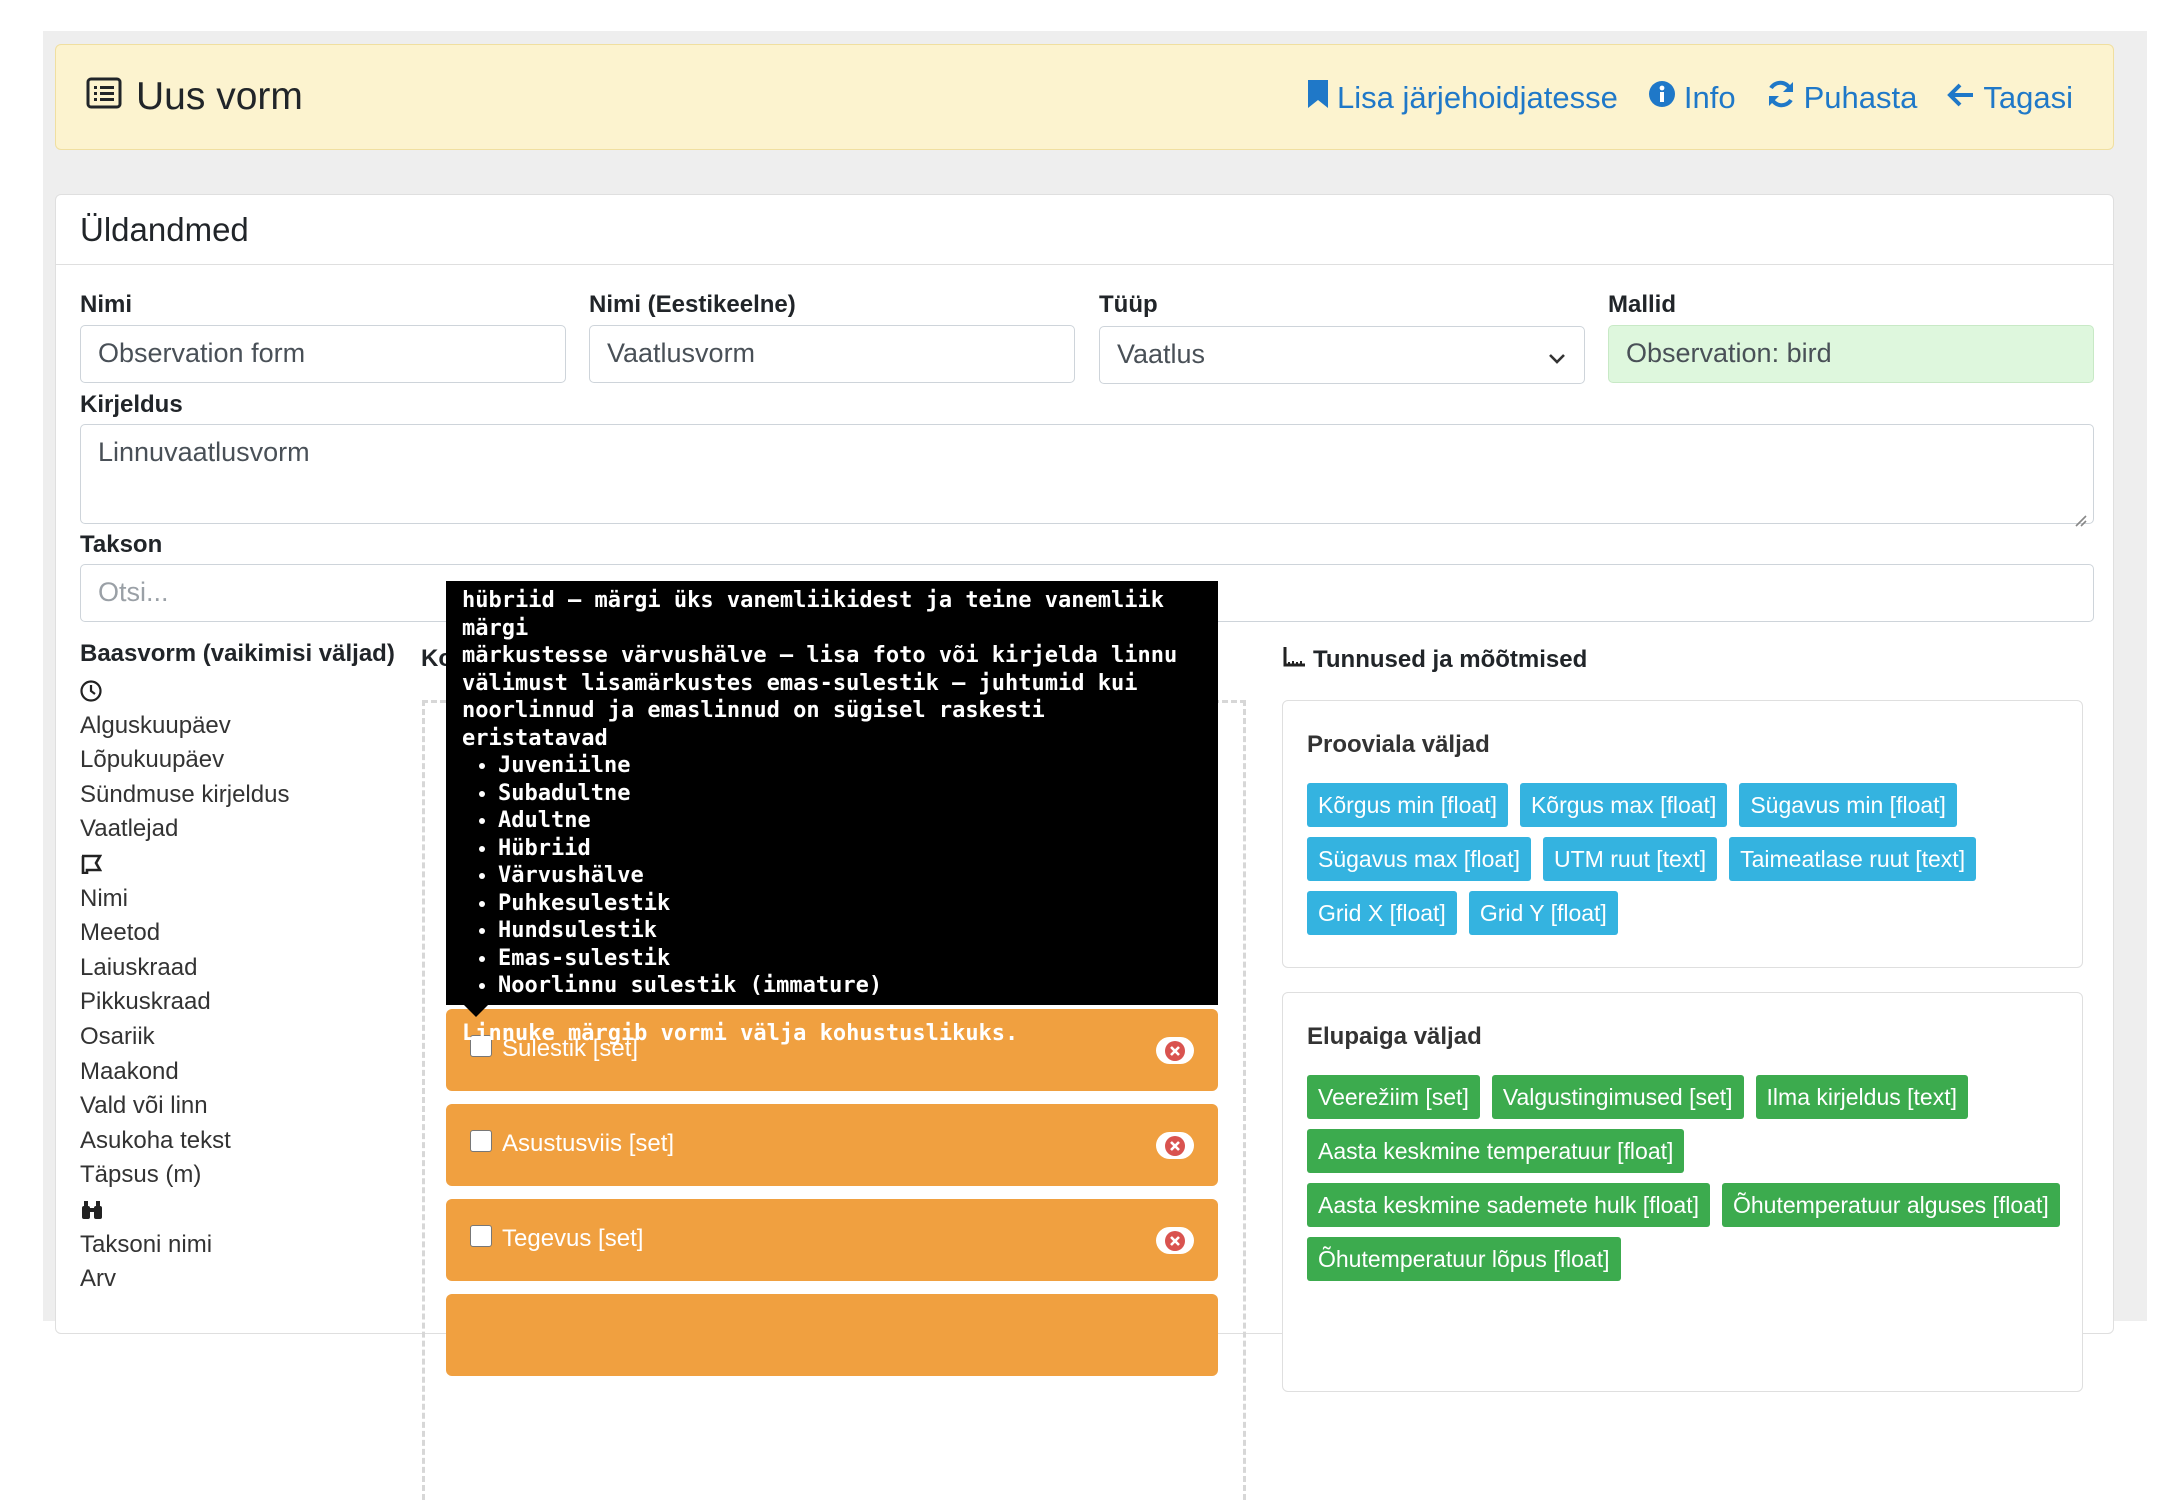 The width and height of the screenshot is (2163, 1500). What do you see at coordinates (1630, 859) in the screenshot?
I see `field-badge: UTM ruut [text]` at bounding box center [1630, 859].